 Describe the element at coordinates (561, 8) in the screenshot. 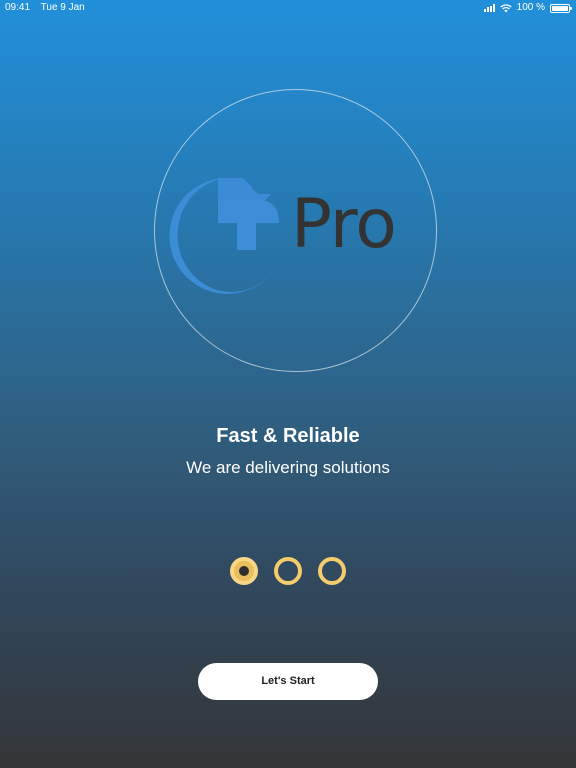

I see `battery-icon` at that location.